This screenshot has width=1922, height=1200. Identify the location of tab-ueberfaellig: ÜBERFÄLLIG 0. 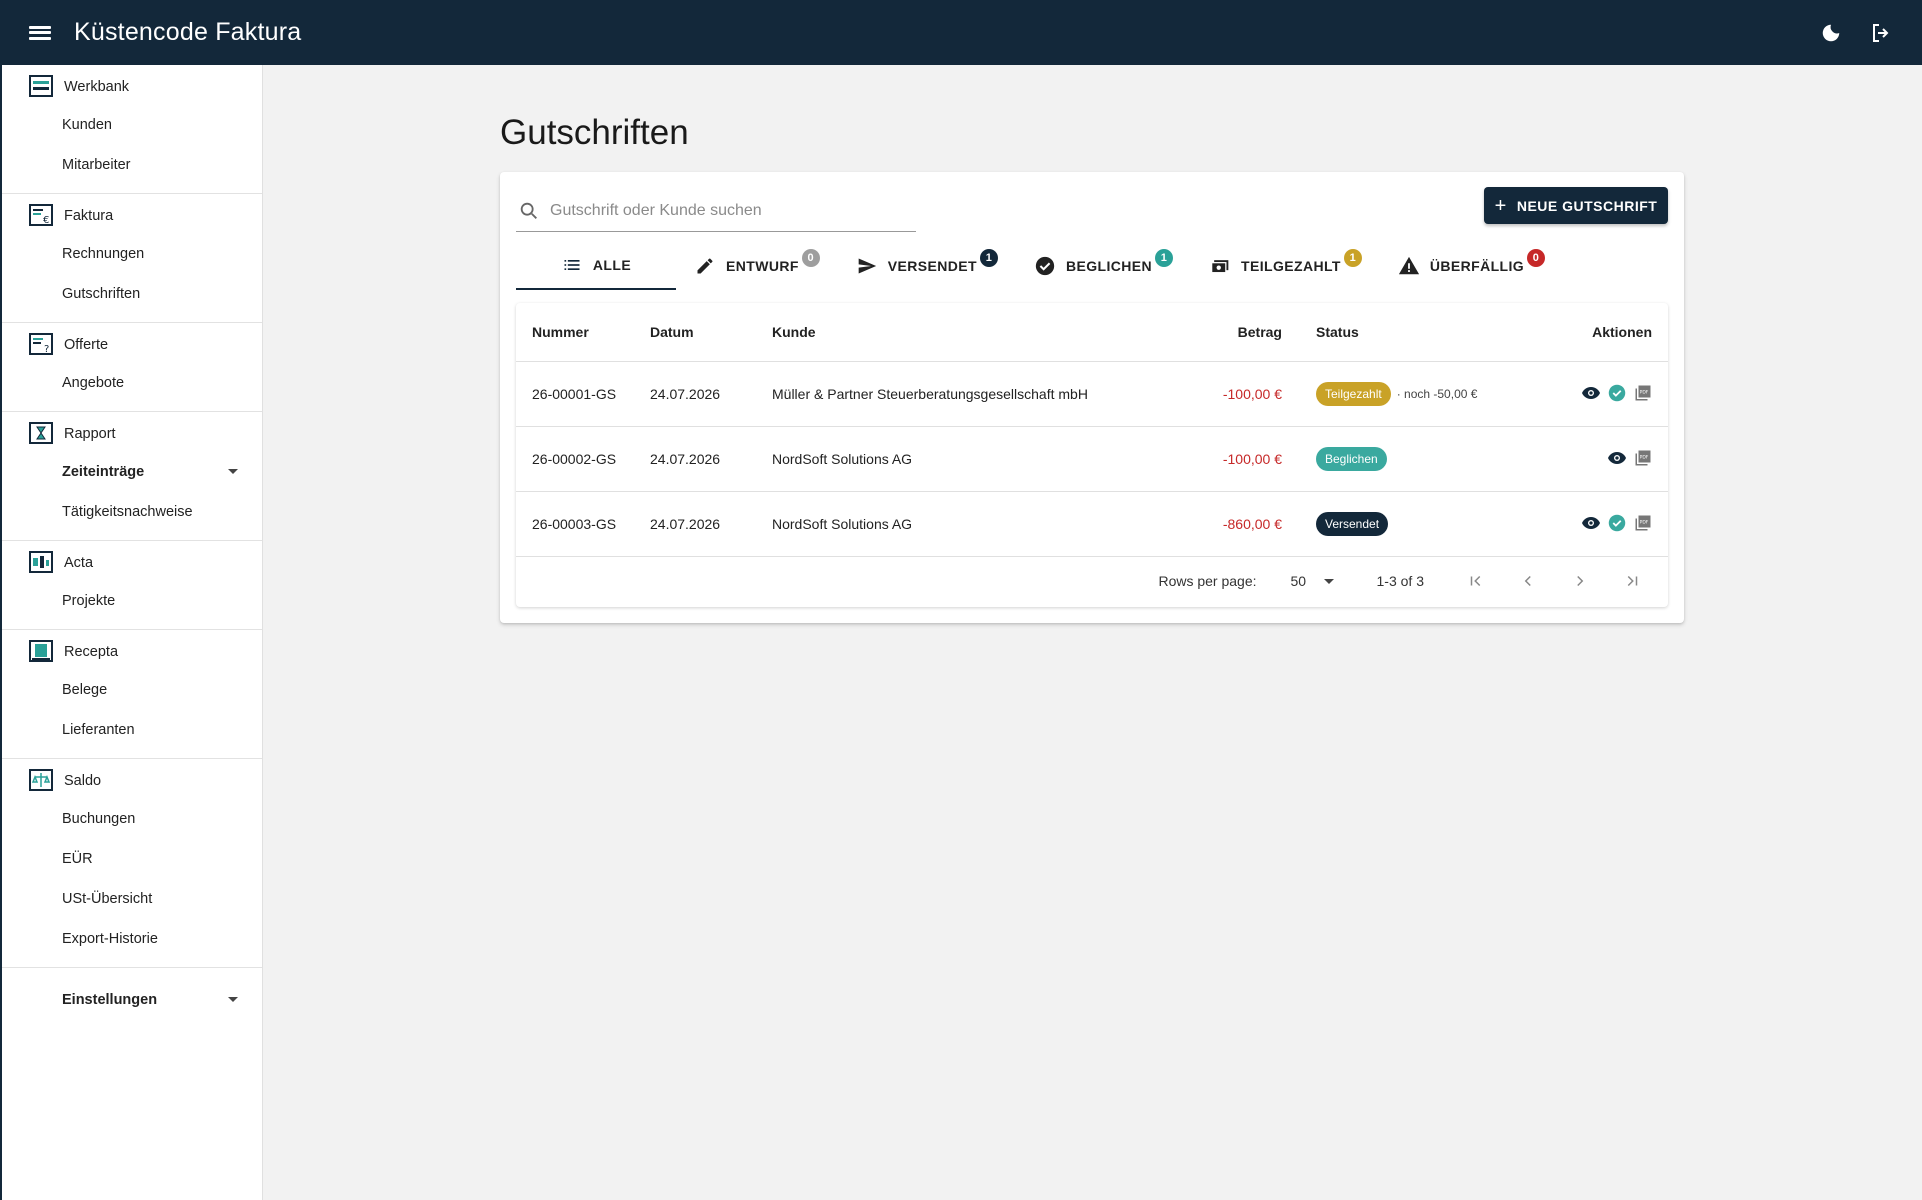
(1471, 266).